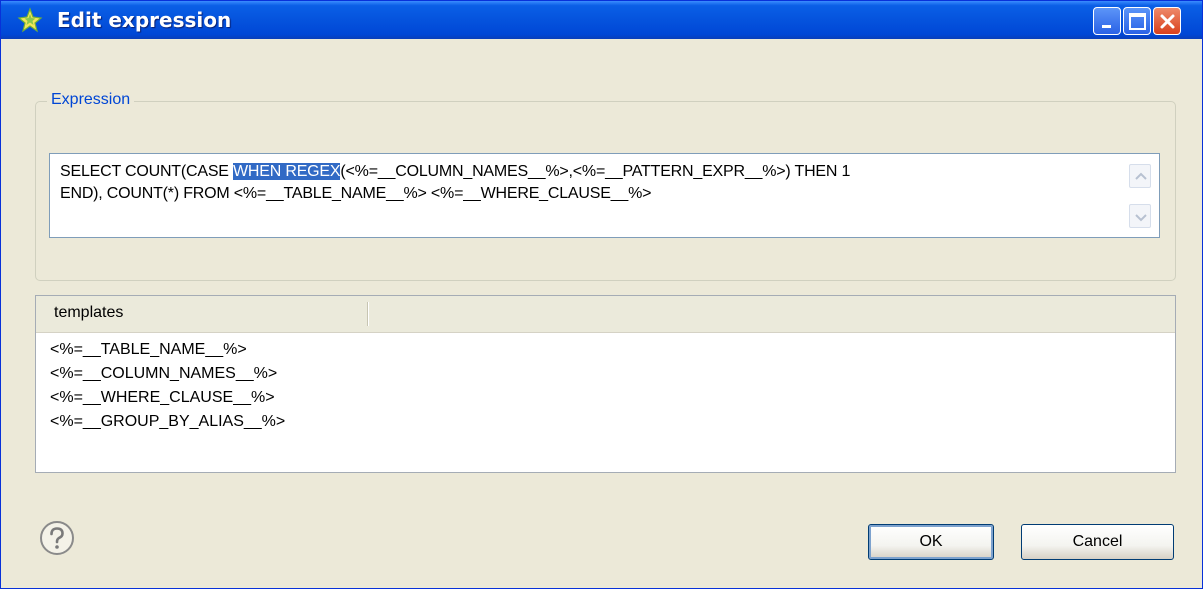 Image resolution: width=1203 pixels, height=589 pixels. I want to click on expression-text-start: SELECT COUNT(CASE, so click(147, 171).